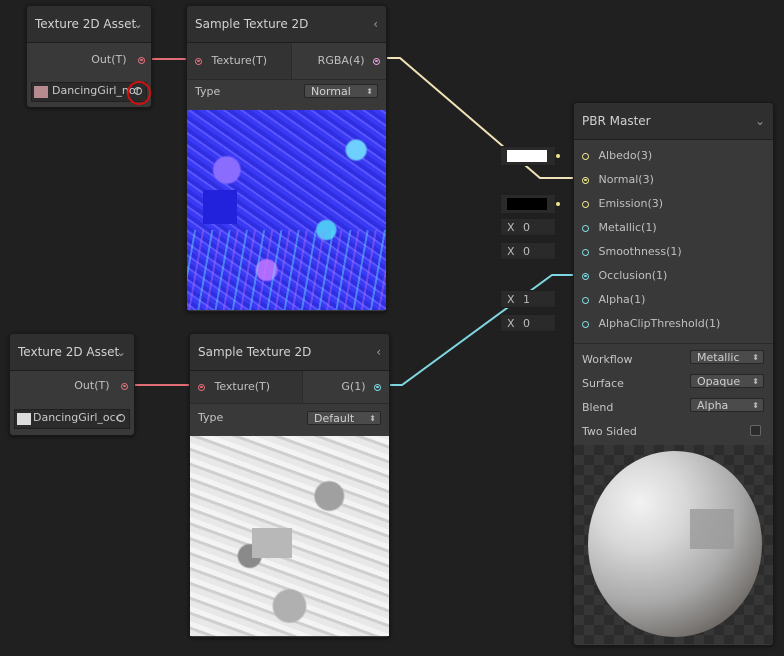 This screenshot has height=656, width=784. Describe the element at coordinates (585, 276) in the screenshot. I see `occlusion-port` at that location.